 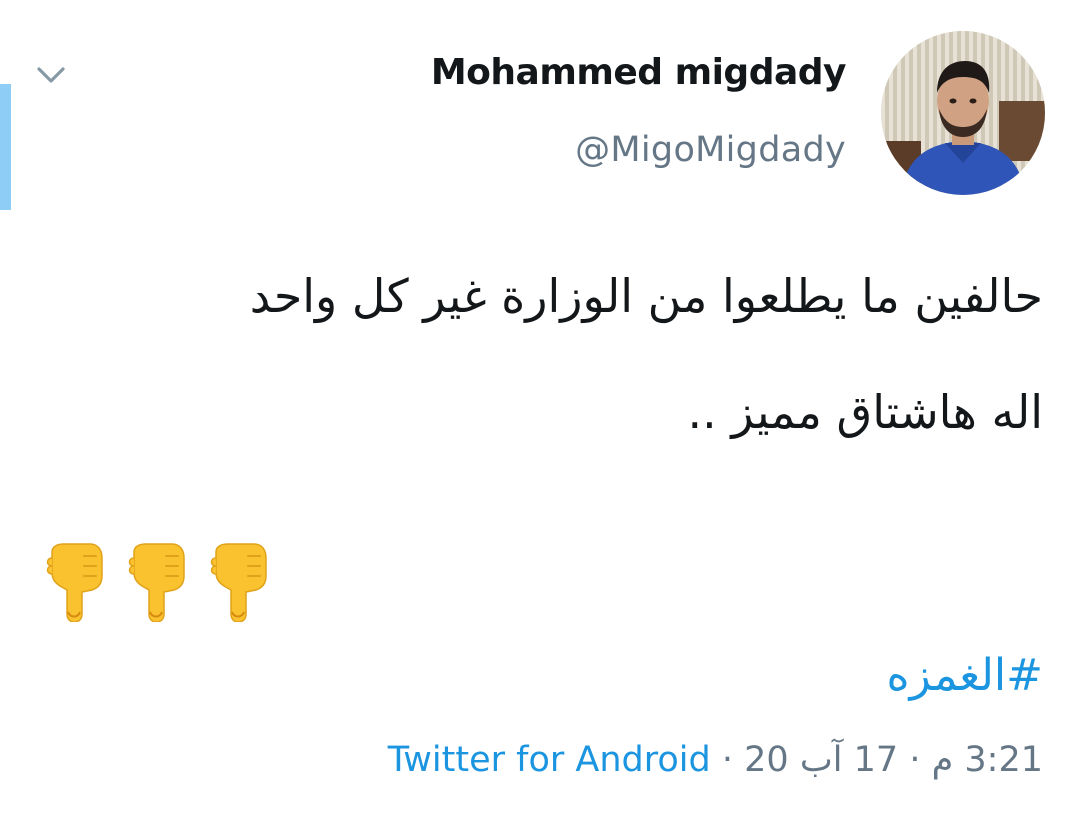 I want to click on chevron-down-icon, so click(x=51, y=75).